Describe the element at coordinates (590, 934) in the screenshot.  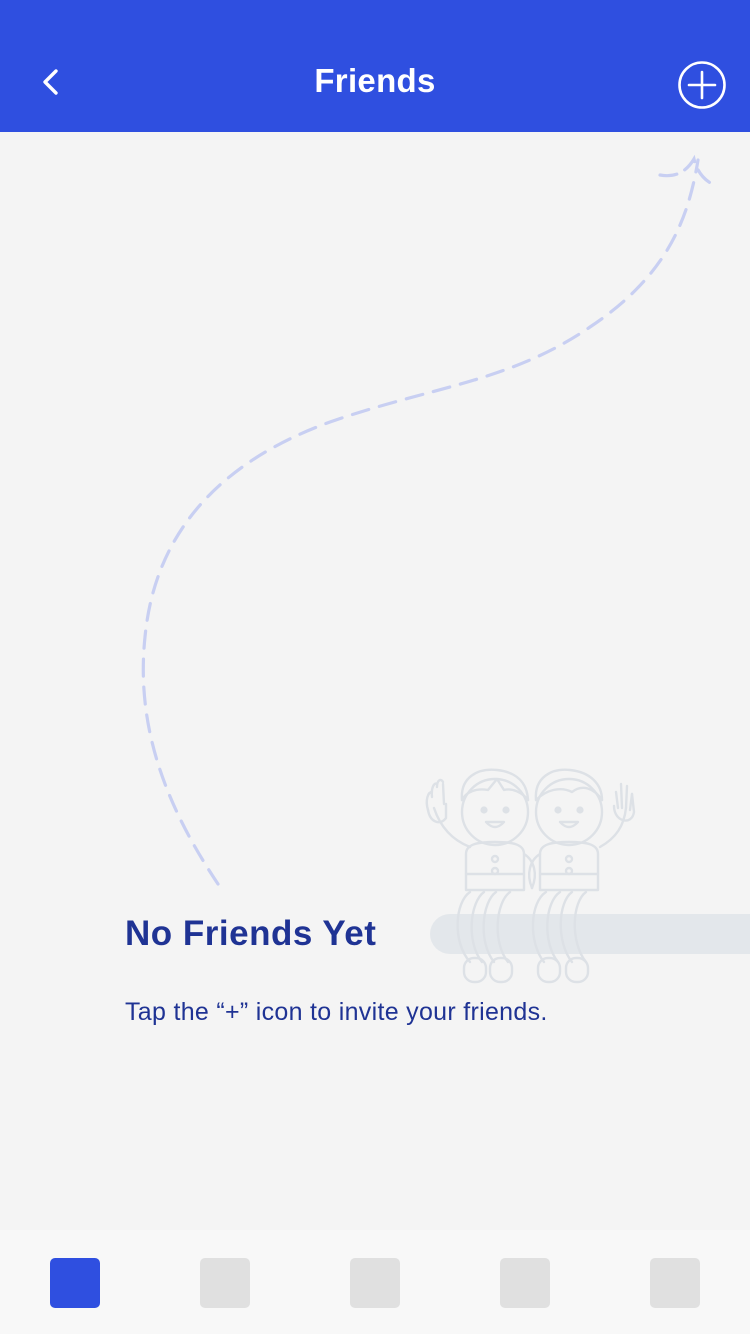
I see `seat-bar` at that location.